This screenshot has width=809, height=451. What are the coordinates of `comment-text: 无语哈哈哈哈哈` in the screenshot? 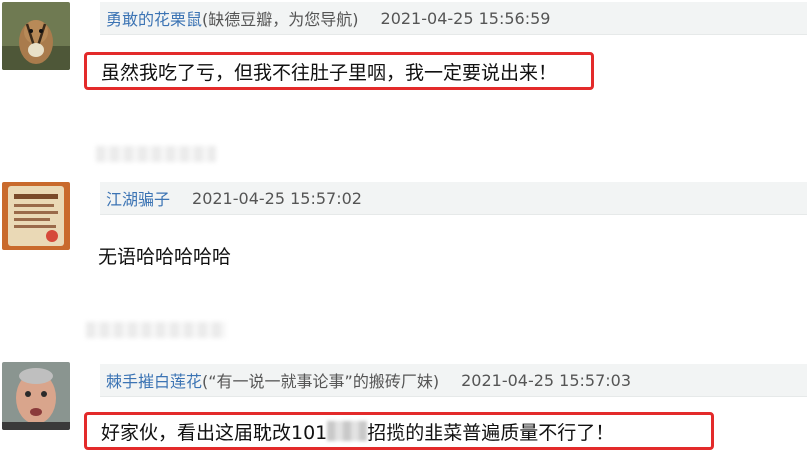 It's located at (291, 255).